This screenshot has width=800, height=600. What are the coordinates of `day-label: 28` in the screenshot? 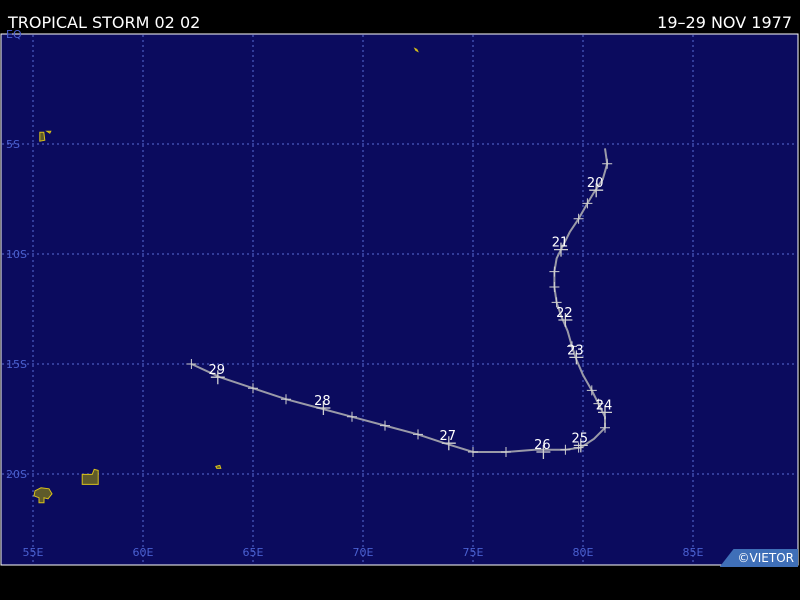 It's located at (322, 401).